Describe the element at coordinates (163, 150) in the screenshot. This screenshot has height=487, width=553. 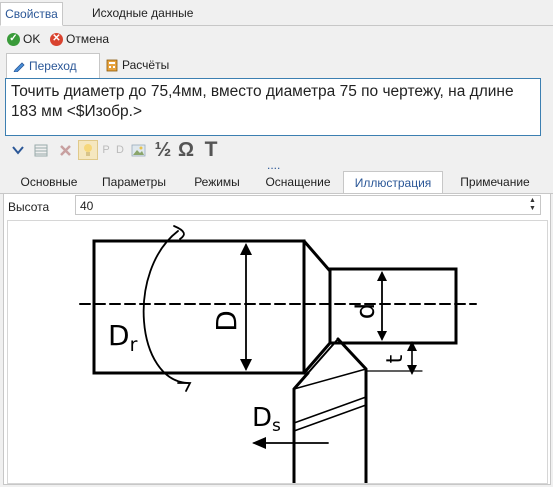
I see `fraction-half-icon: ½` at that location.